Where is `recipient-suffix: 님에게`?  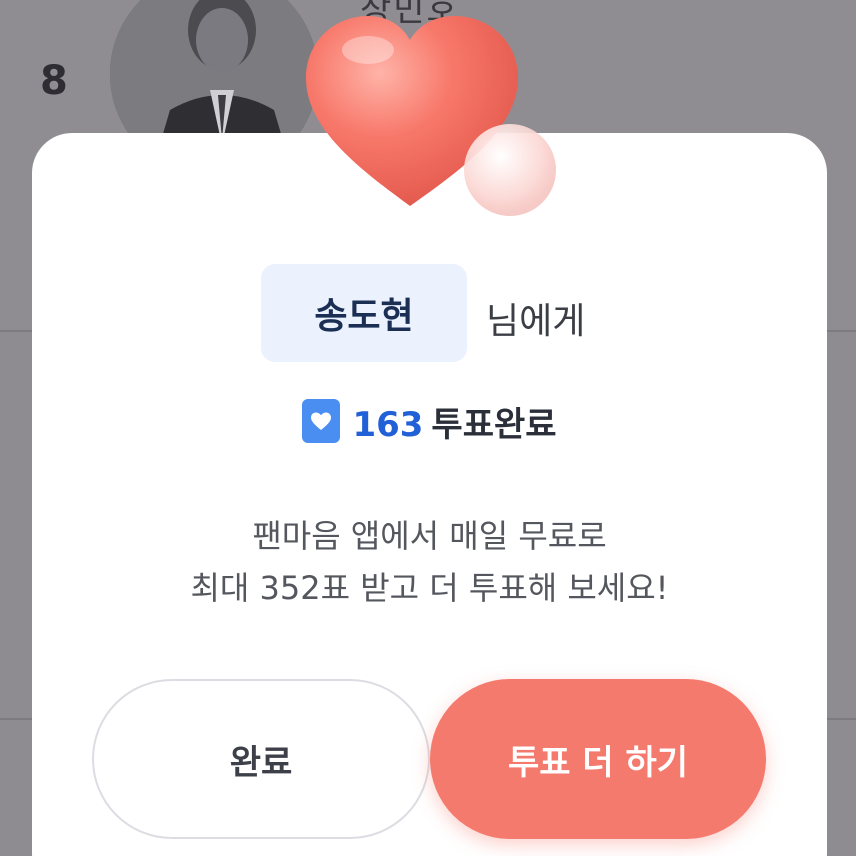
recipient-suffix: 님에게 is located at coordinates (536, 321).